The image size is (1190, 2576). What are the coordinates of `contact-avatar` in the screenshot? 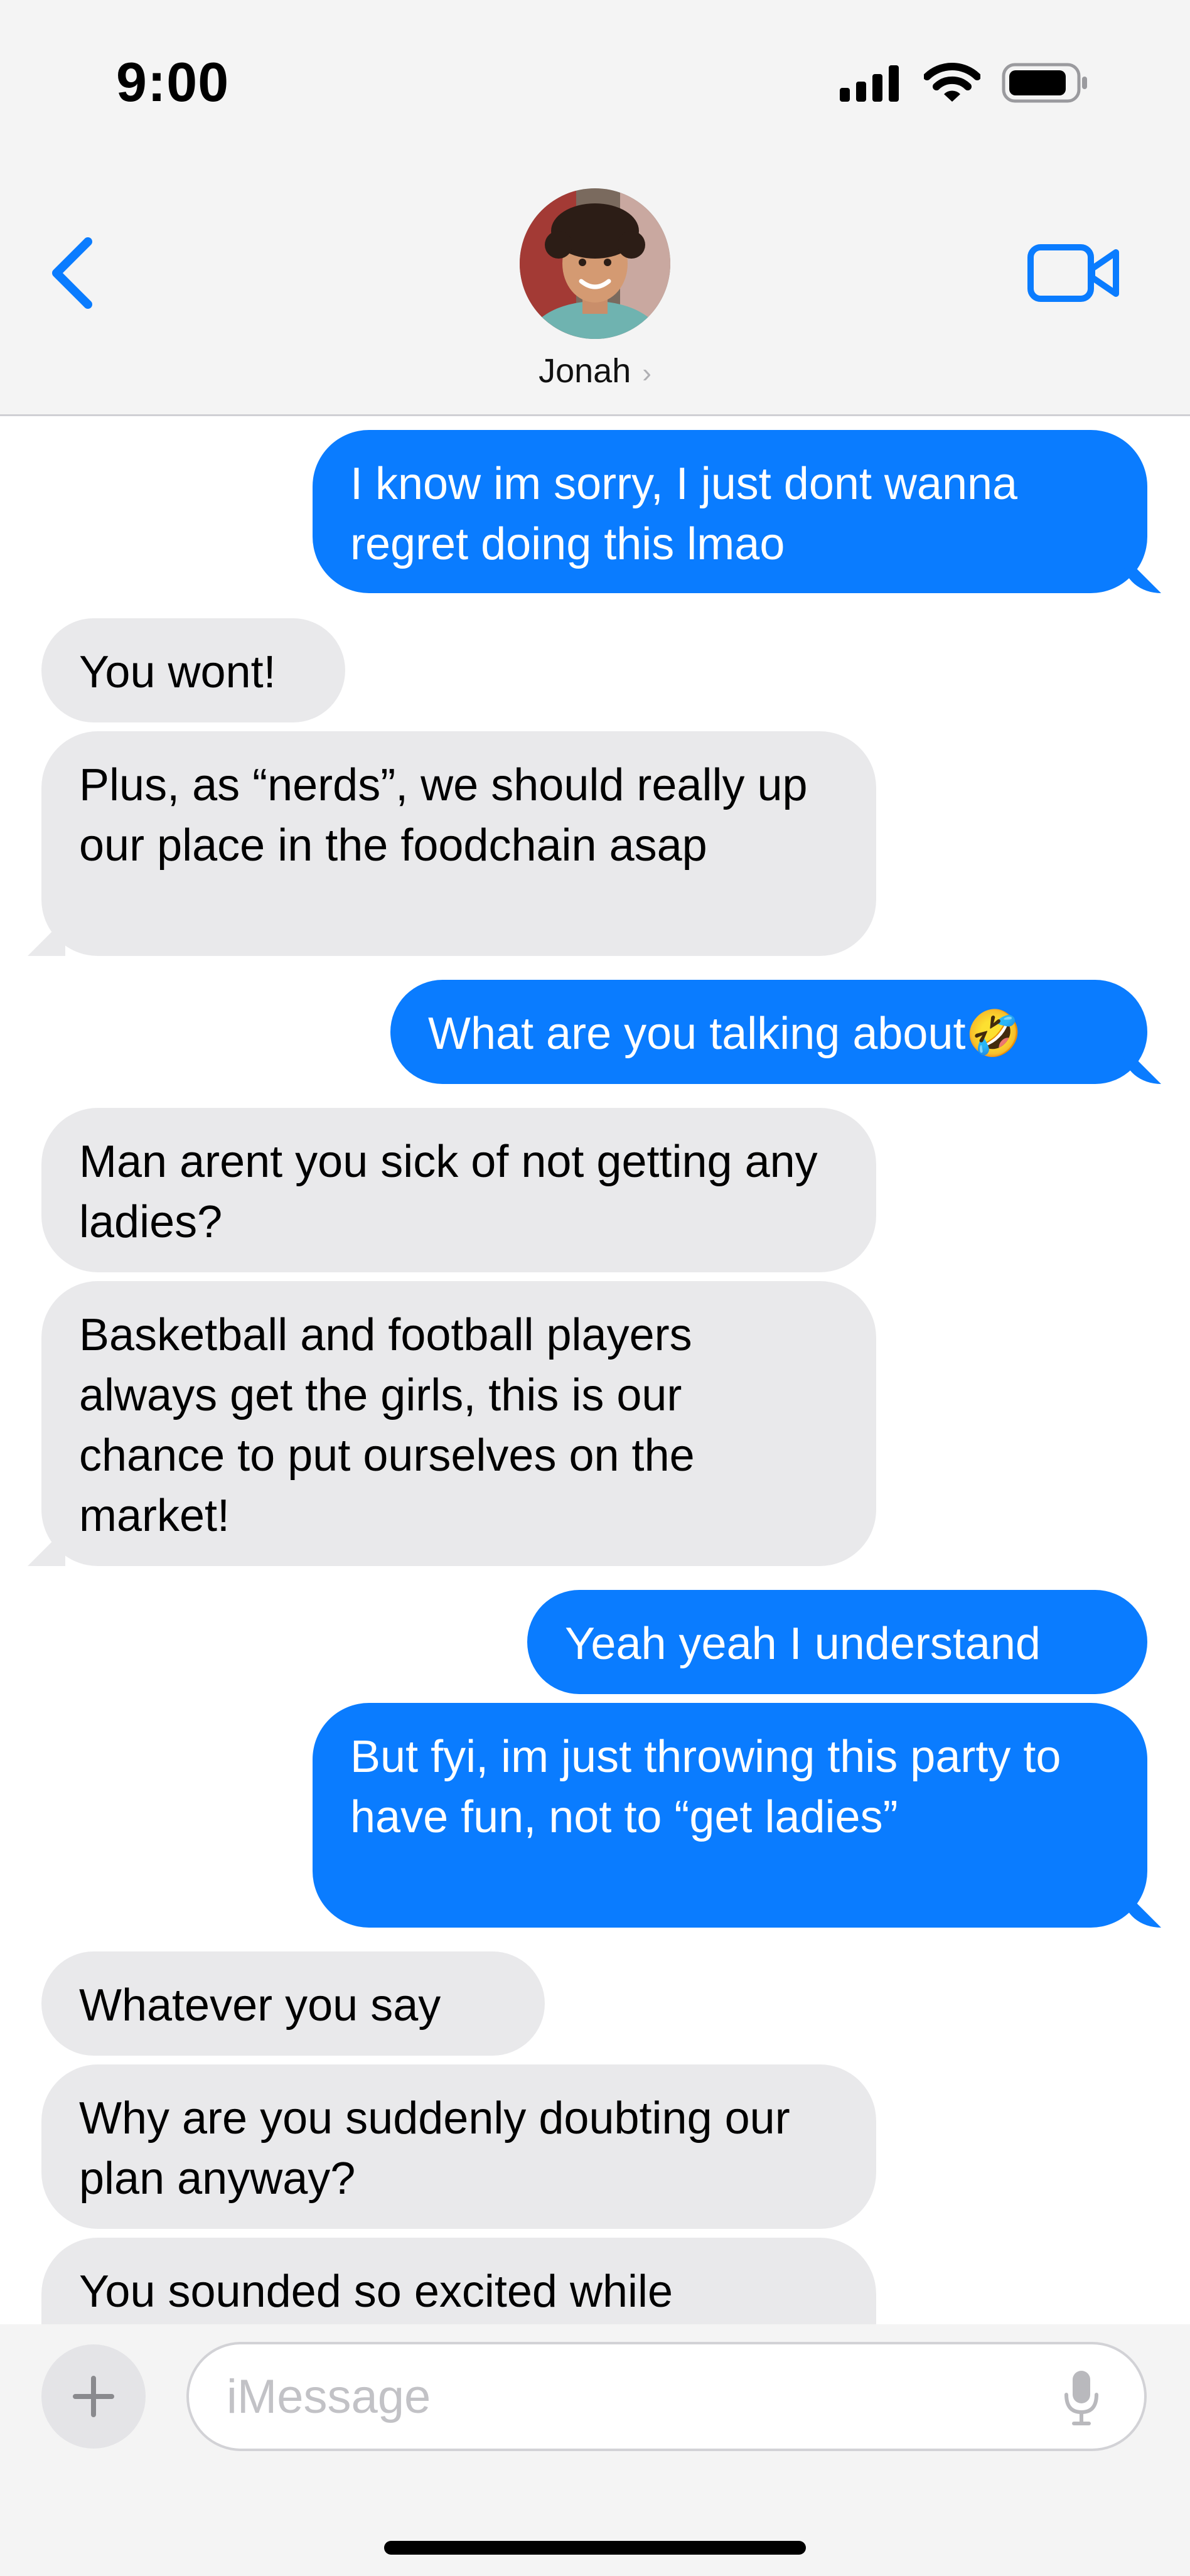 It's located at (595, 263).